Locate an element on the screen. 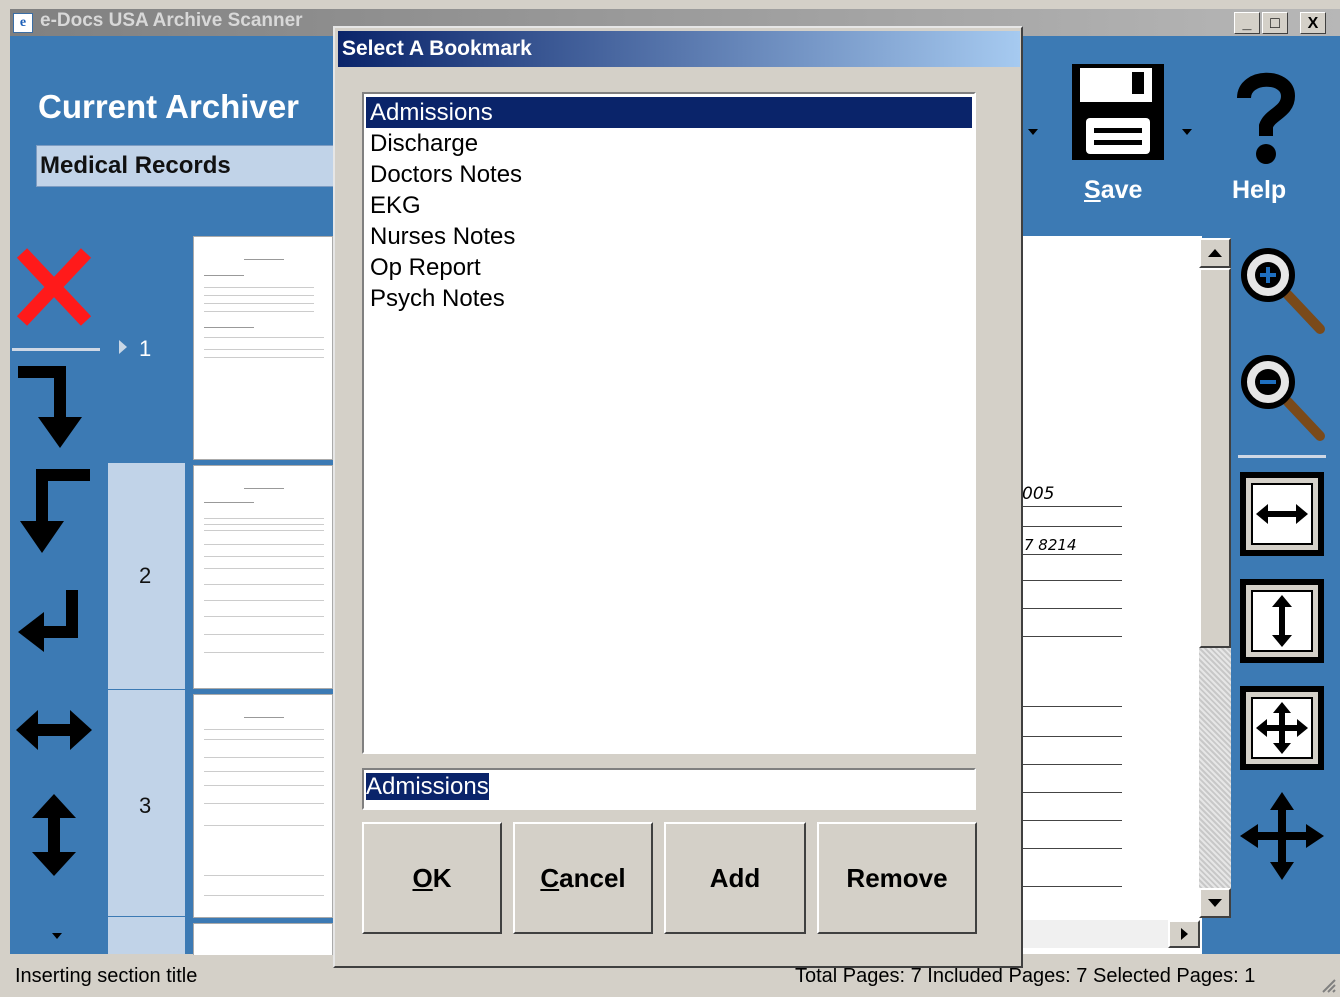 This screenshot has width=1340, height=997. current-row-marker-icon is located at coordinates (123, 347).